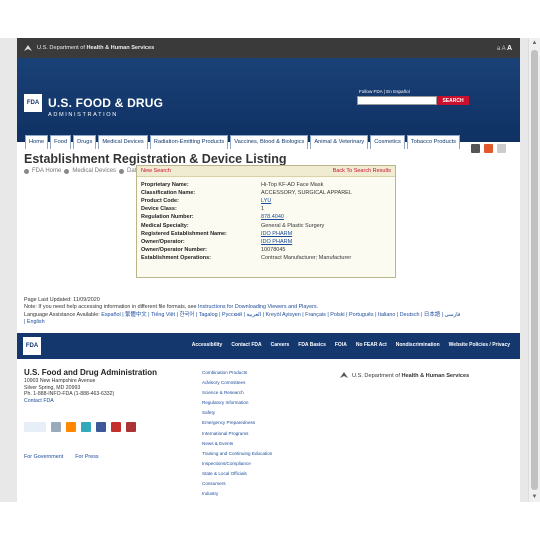 The image size is (540, 540). What do you see at coordinates (85, 142) in the screenshot?
I see `nav-tab-drugs: Drugs` at bounding box center [85, 142].